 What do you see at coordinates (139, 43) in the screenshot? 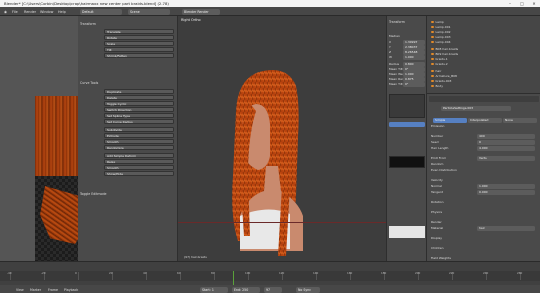
I see `tool-button: Scale` at bounding box center [139, 43].